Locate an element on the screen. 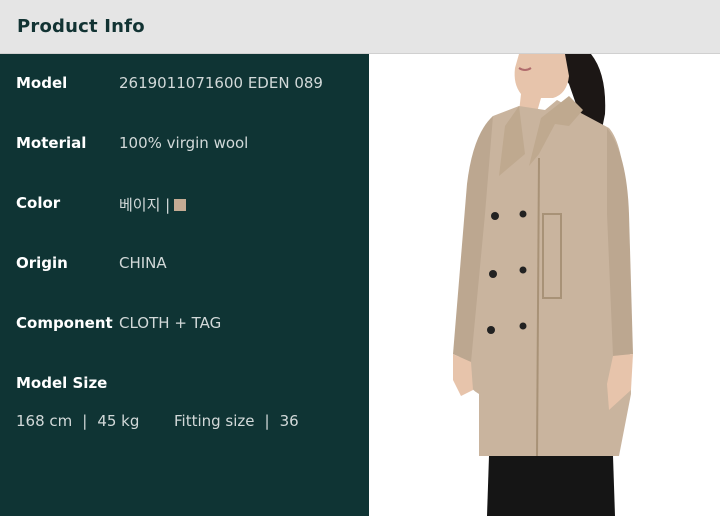 The width and height of the screenshot is (720, 516). model-measurements: 168 cm | 45 kg is located at coordinates (77, 421).